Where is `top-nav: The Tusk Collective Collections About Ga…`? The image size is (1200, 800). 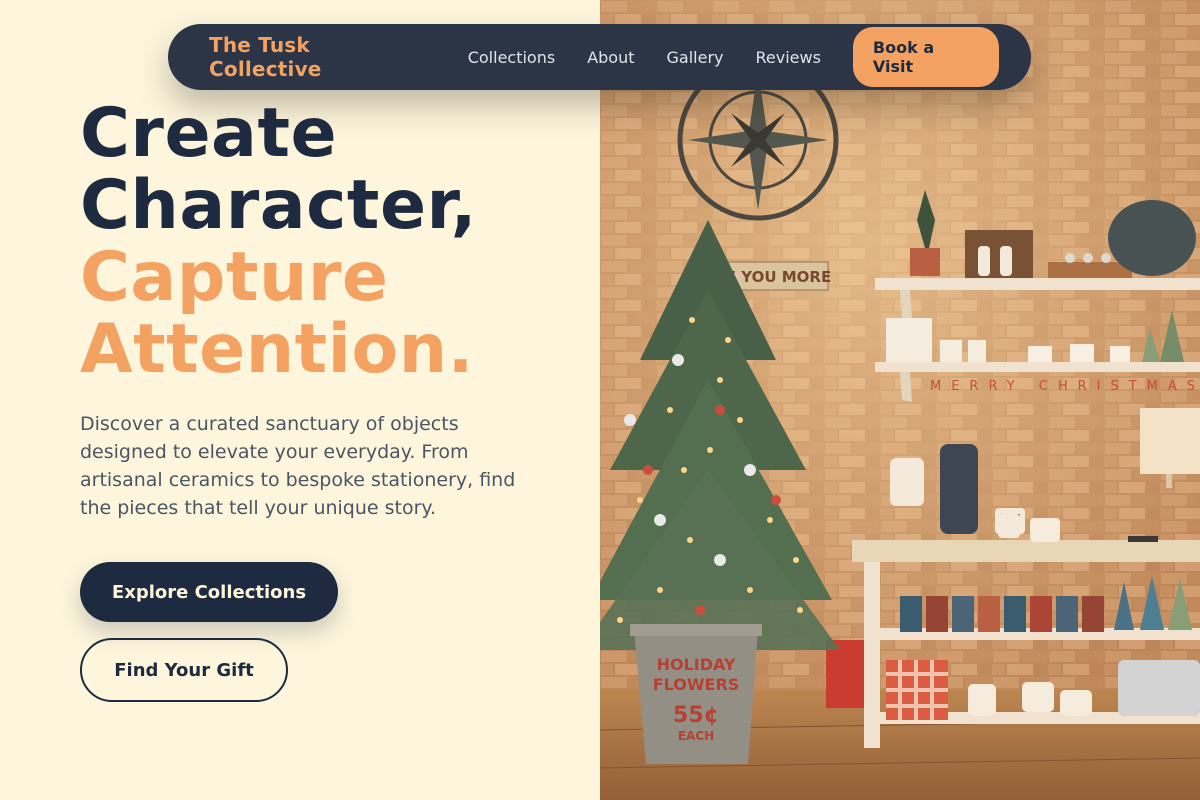 top-nav: The Tusk Collective Collections About Ga… is located at coordinates (599, 57).